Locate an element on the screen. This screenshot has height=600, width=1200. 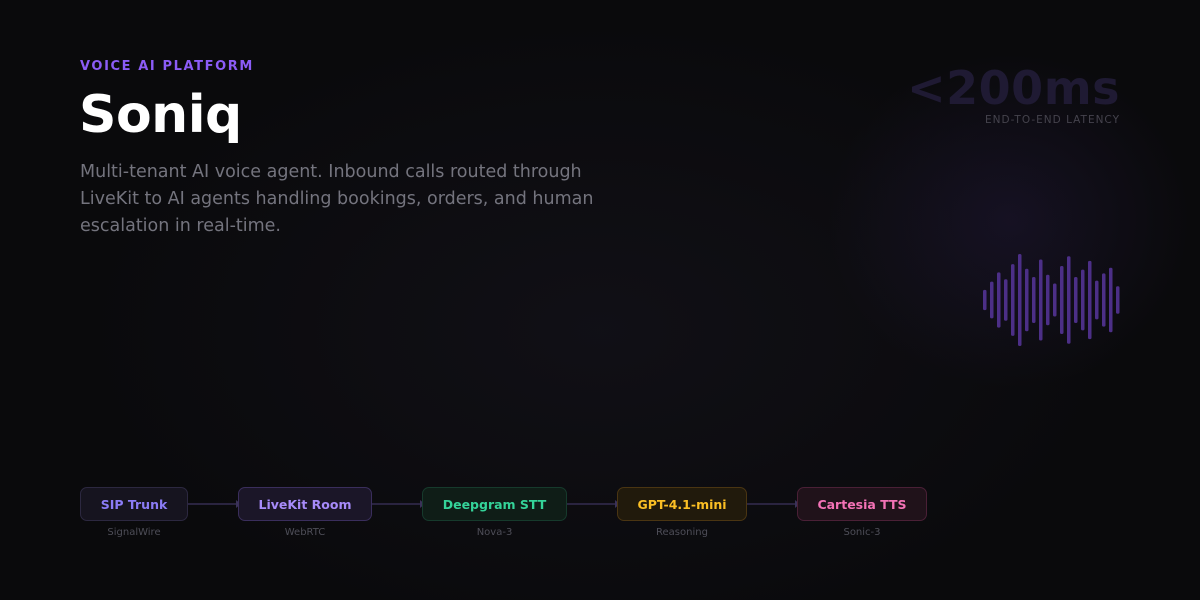
pipeline-stage-livekit-room: LiveKit Room WebRTC is located at coordinates (305, 512).